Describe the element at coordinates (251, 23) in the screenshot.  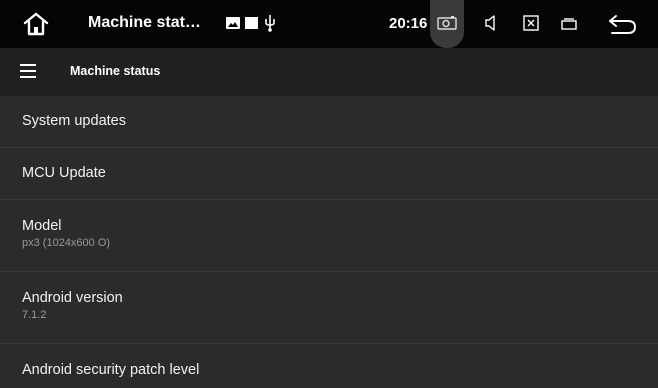
I see `square-icon` at that location.